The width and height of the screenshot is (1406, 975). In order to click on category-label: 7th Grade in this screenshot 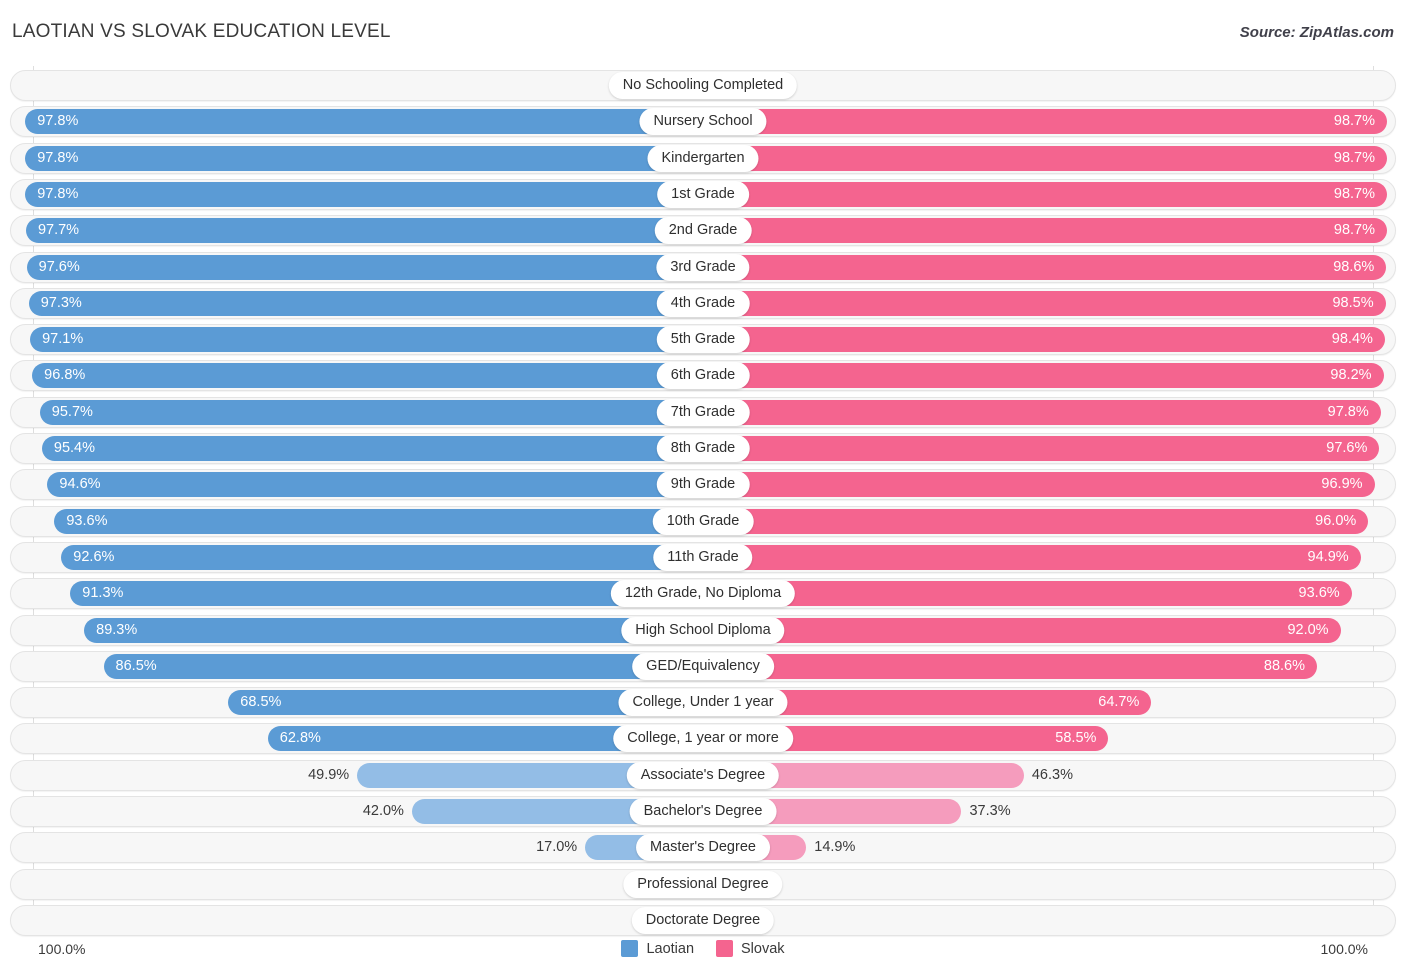, I will do `click(703, 412)`.